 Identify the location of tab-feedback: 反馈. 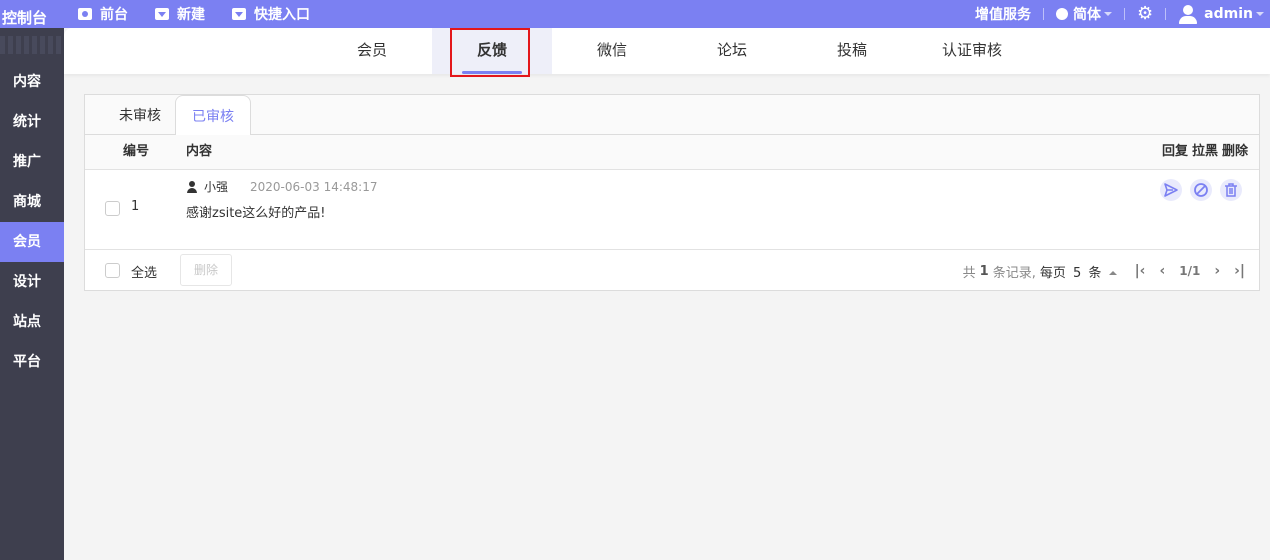
(492, 51).